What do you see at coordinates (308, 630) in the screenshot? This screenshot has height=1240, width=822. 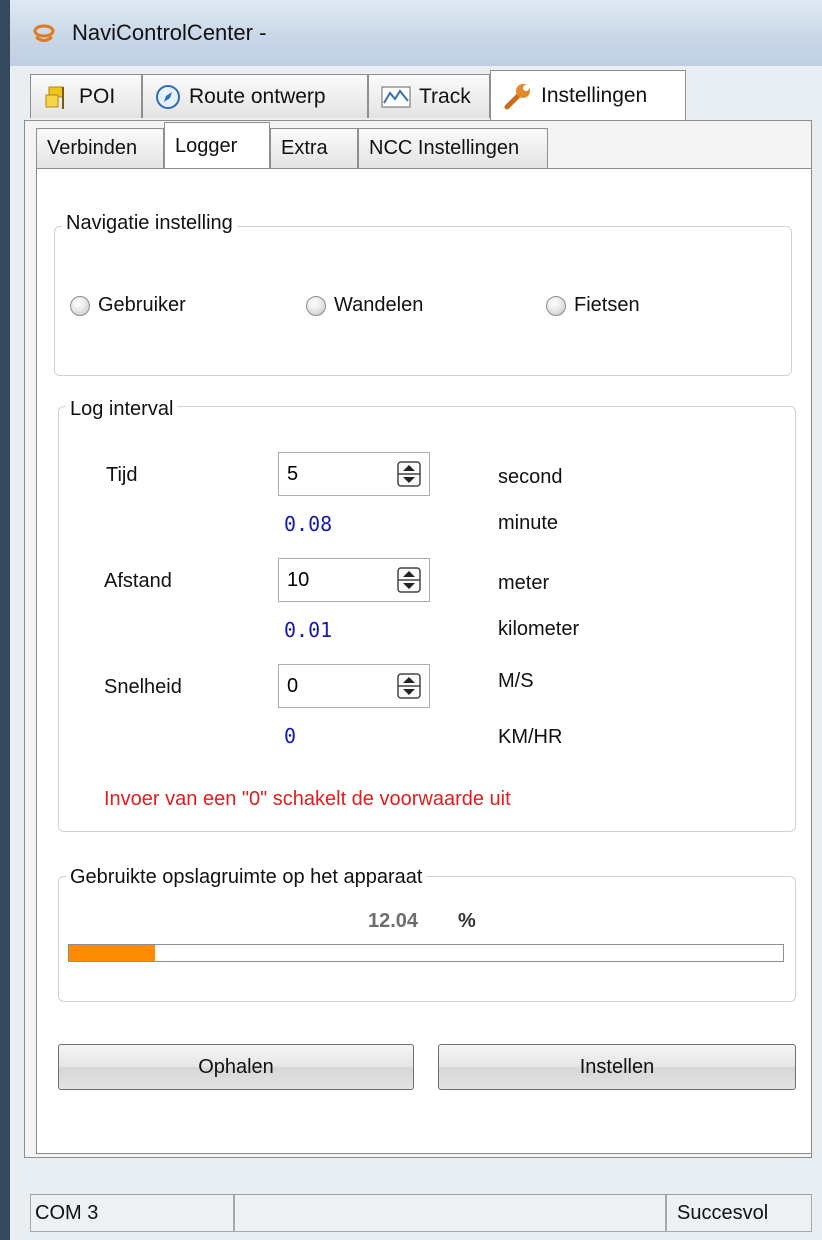 I see `distance-converted-value: 0.01` at bounding box center [308, 630].